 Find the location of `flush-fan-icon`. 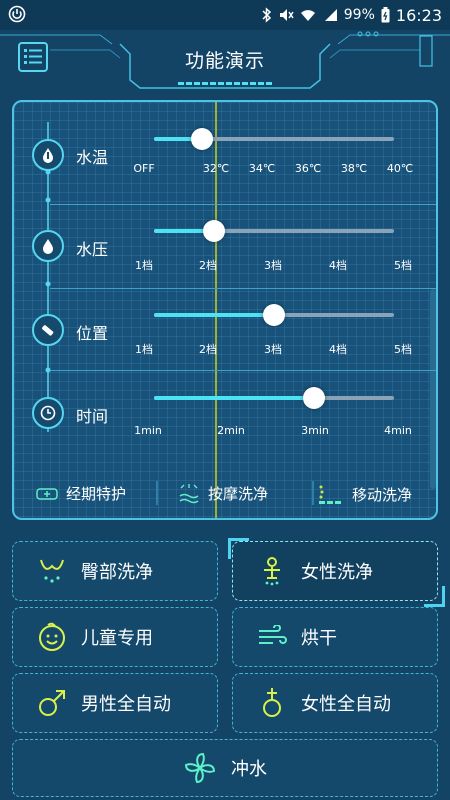

flush-fan-icon is located at coordinates (200, 768).